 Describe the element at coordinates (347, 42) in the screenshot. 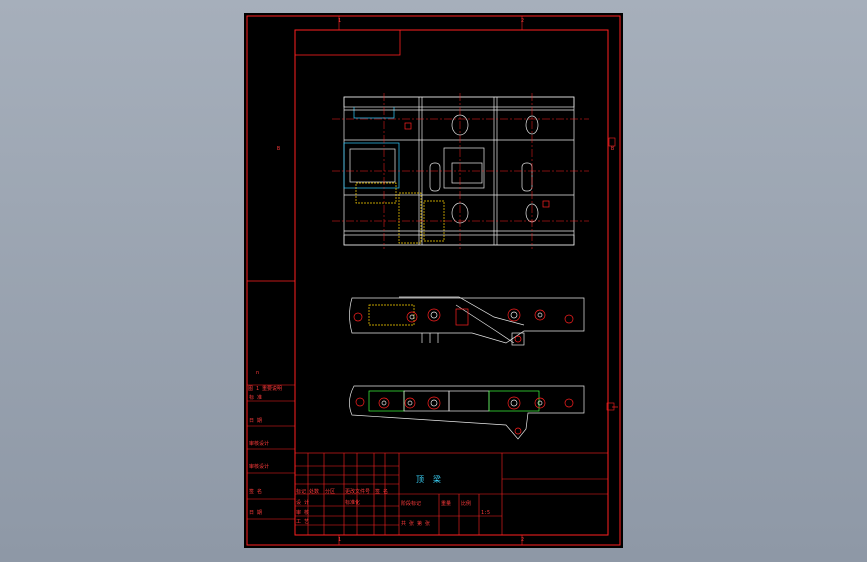

I see `code-box` at that location.